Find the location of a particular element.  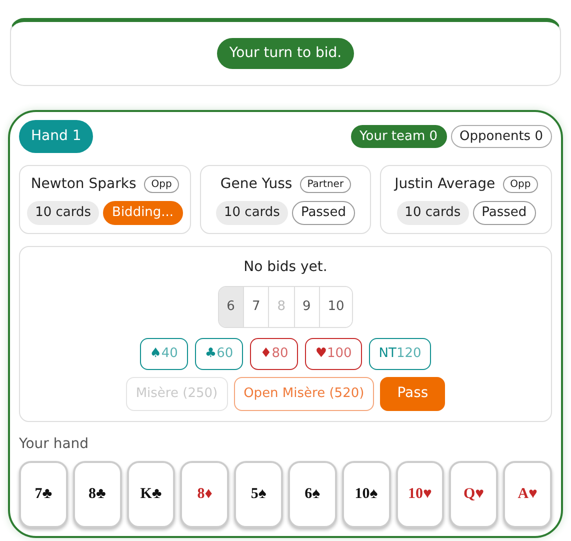

playing-card: K♣ is located at coordinates (151, 494).